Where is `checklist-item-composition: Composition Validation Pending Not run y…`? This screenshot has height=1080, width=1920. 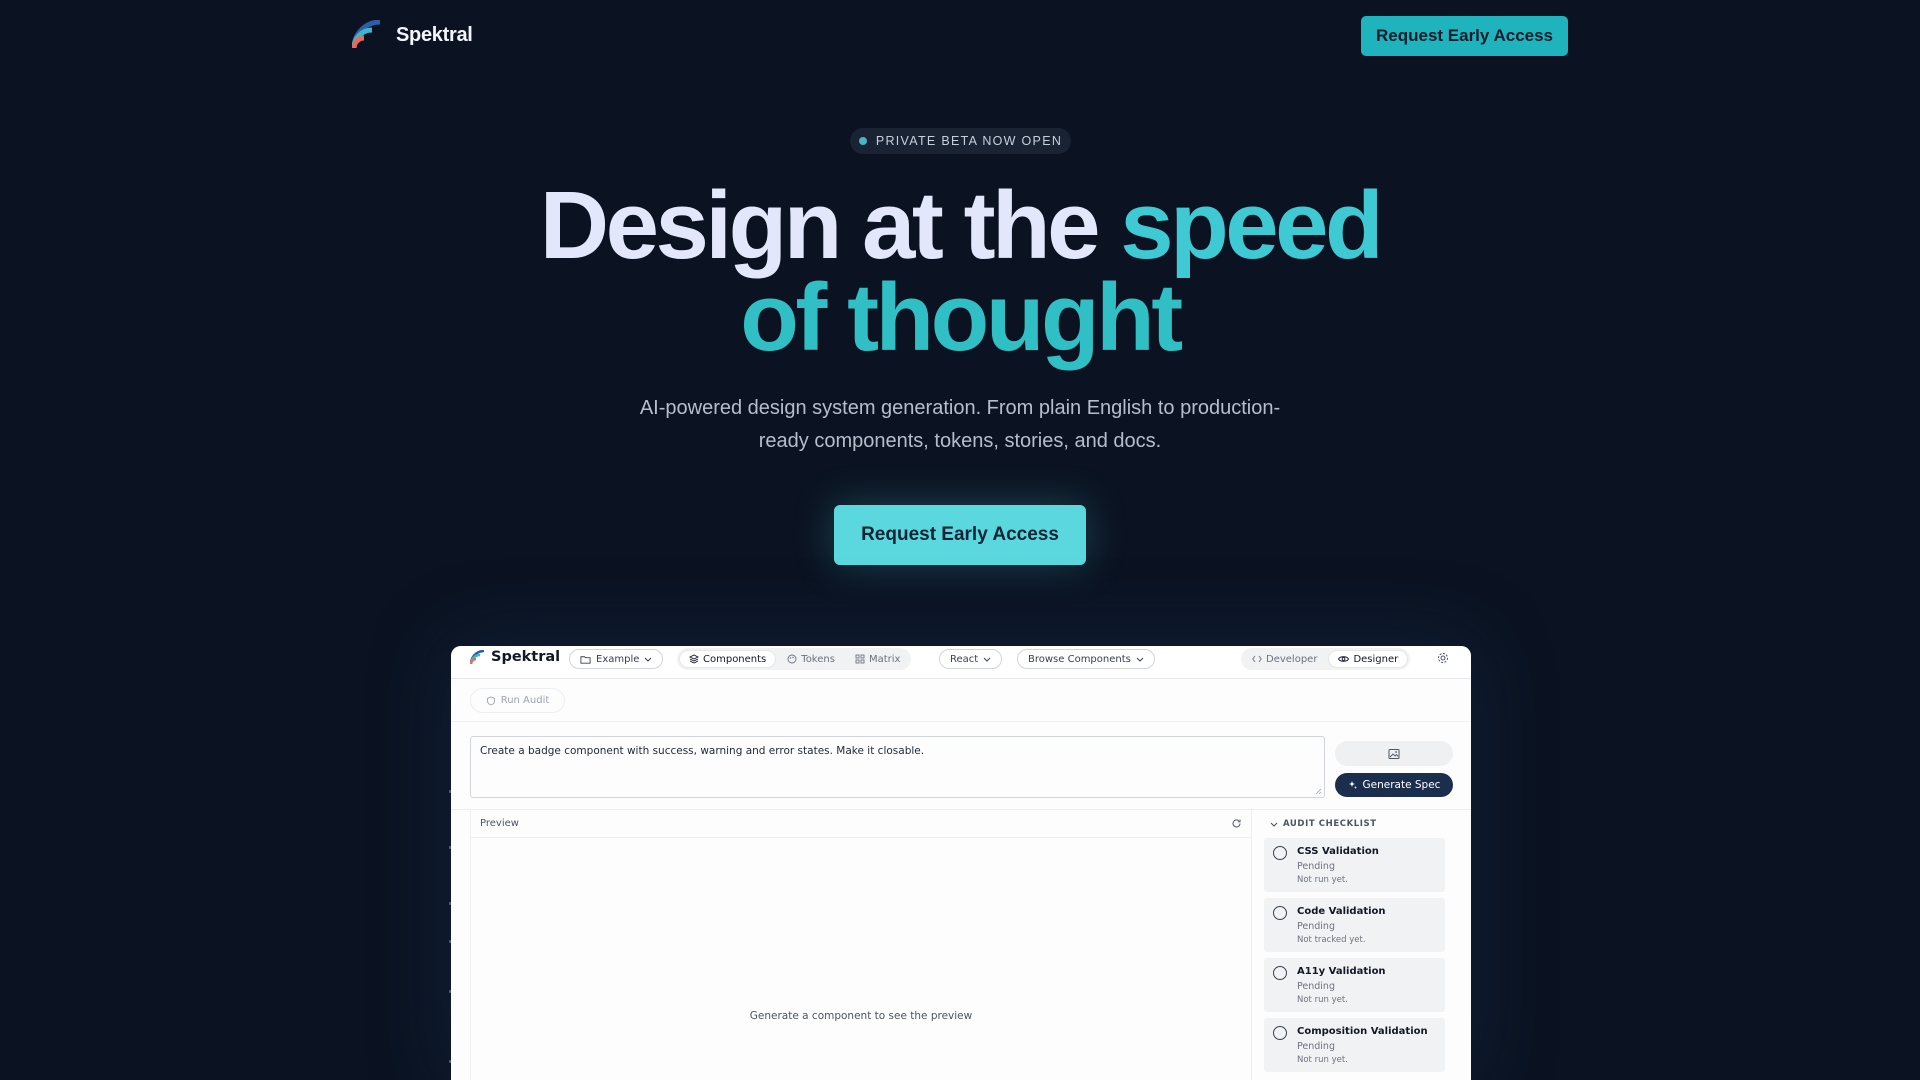
checklist-item-composition: Composition Validation Pending Not run y… is located at coordinates (1354, 1045).